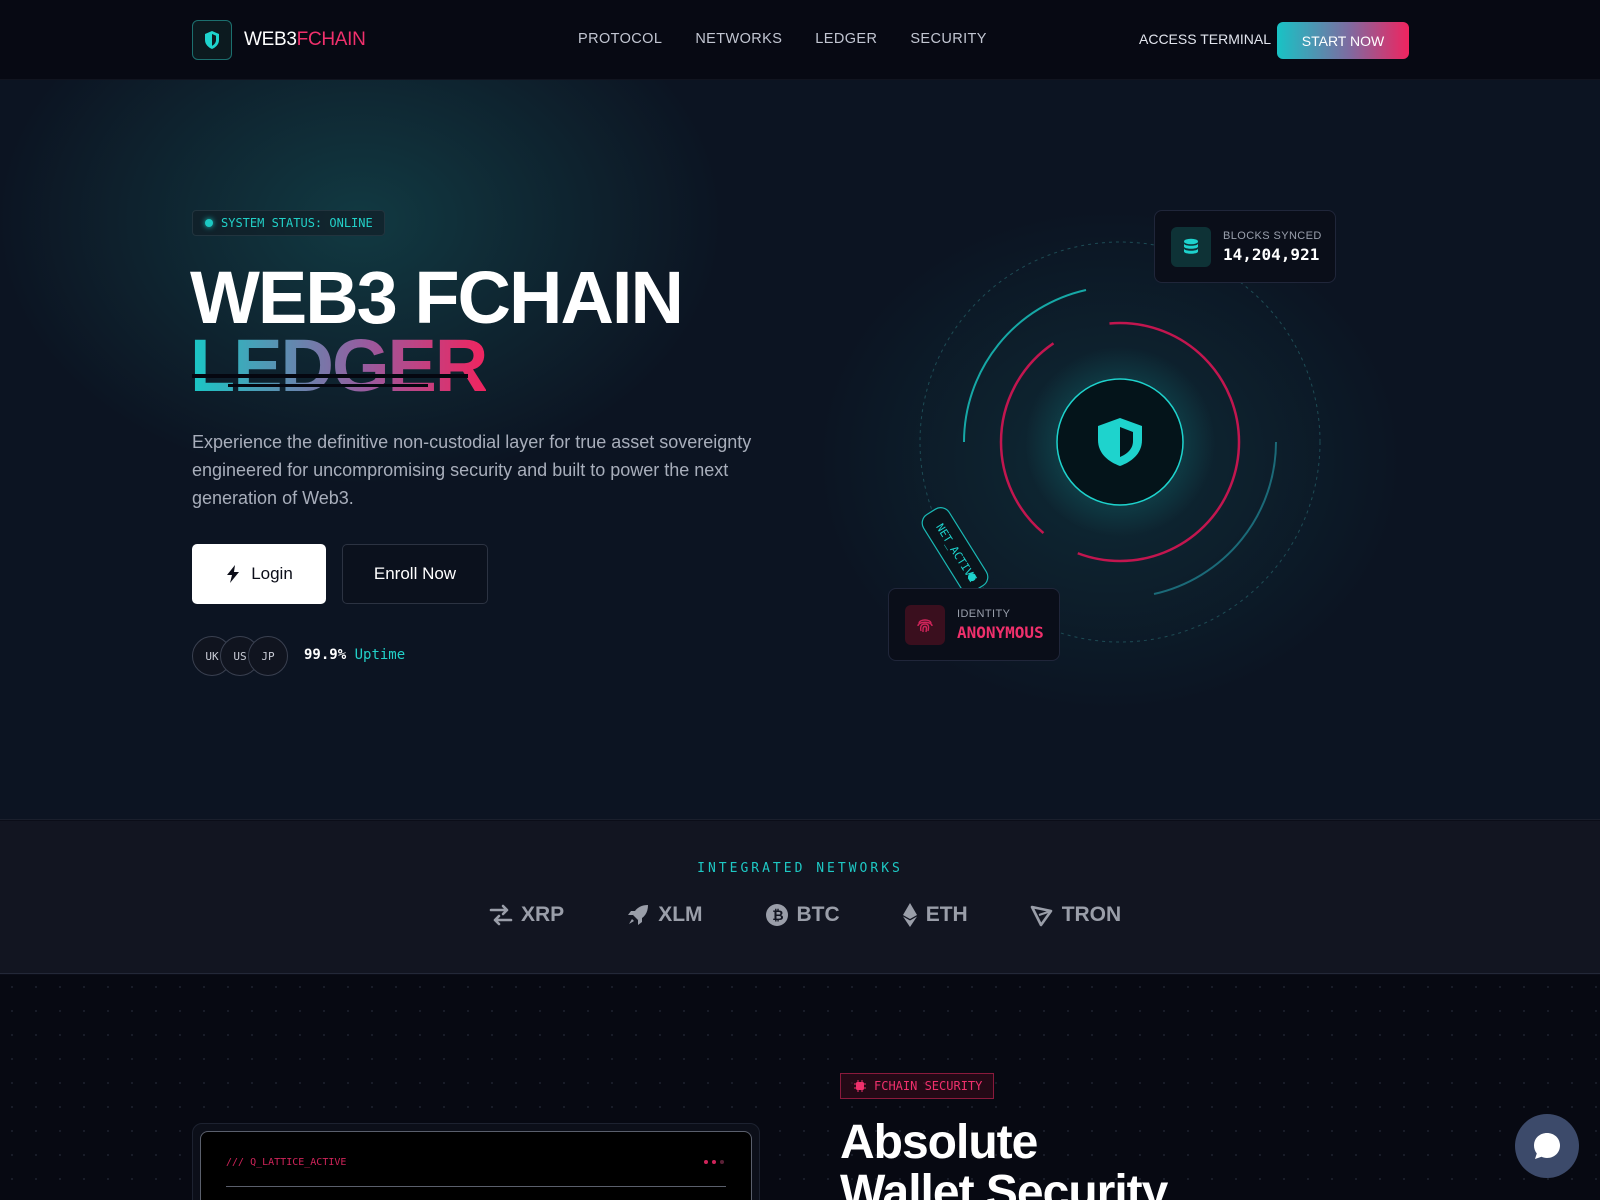 This screenshot has width=1600, height=1200. I want to click on start-now-button: START NOW, so click(1343, 40).